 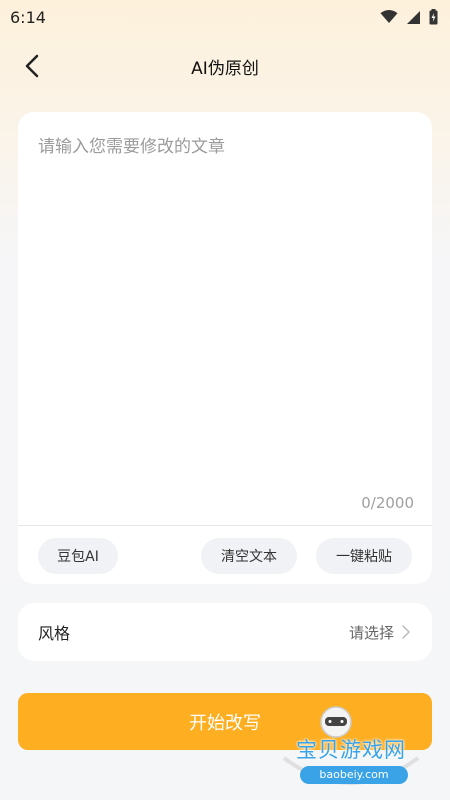 I want to click on status-bar: 6:14, so click(x=225, y=17).